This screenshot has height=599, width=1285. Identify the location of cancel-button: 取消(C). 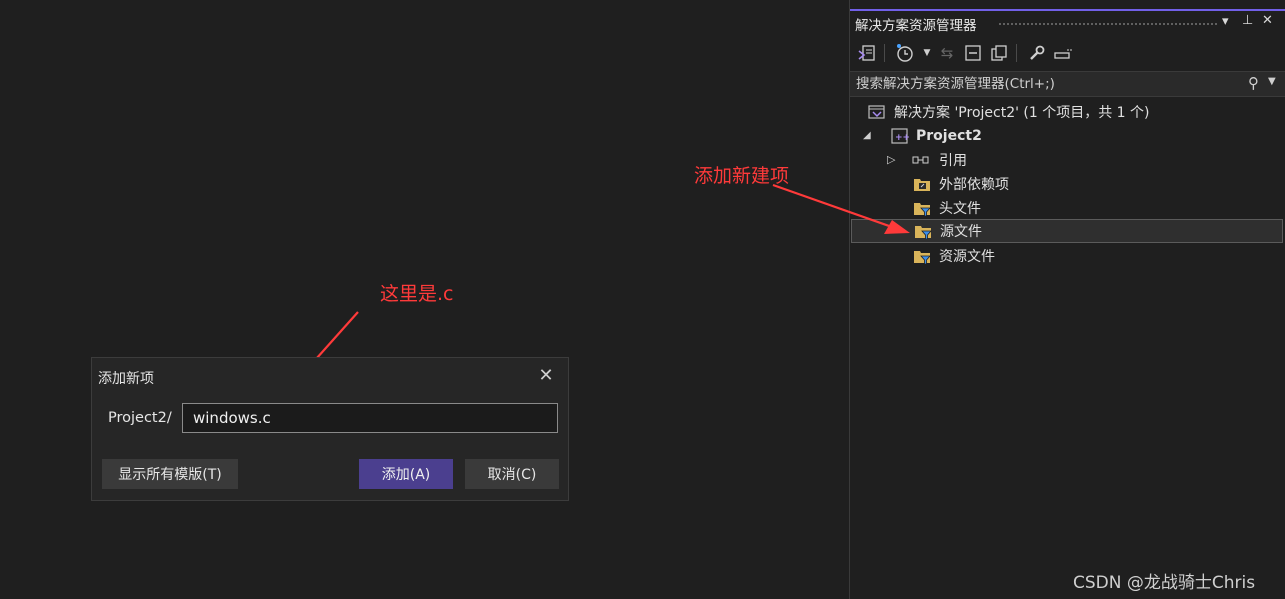
(512, 474).